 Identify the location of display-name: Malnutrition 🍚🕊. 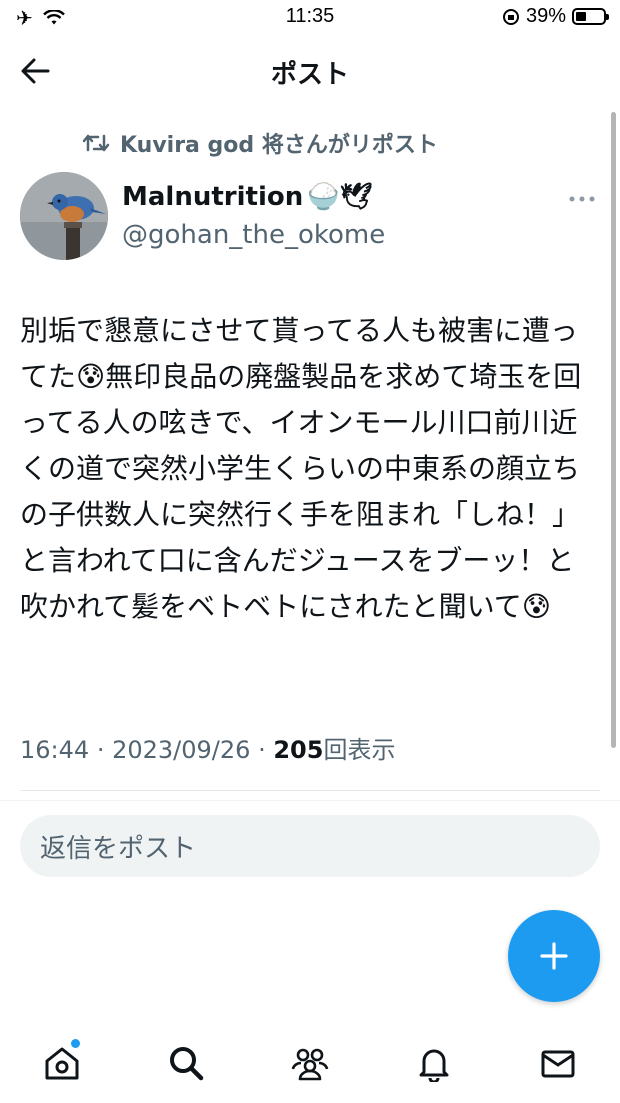
(247, 197).